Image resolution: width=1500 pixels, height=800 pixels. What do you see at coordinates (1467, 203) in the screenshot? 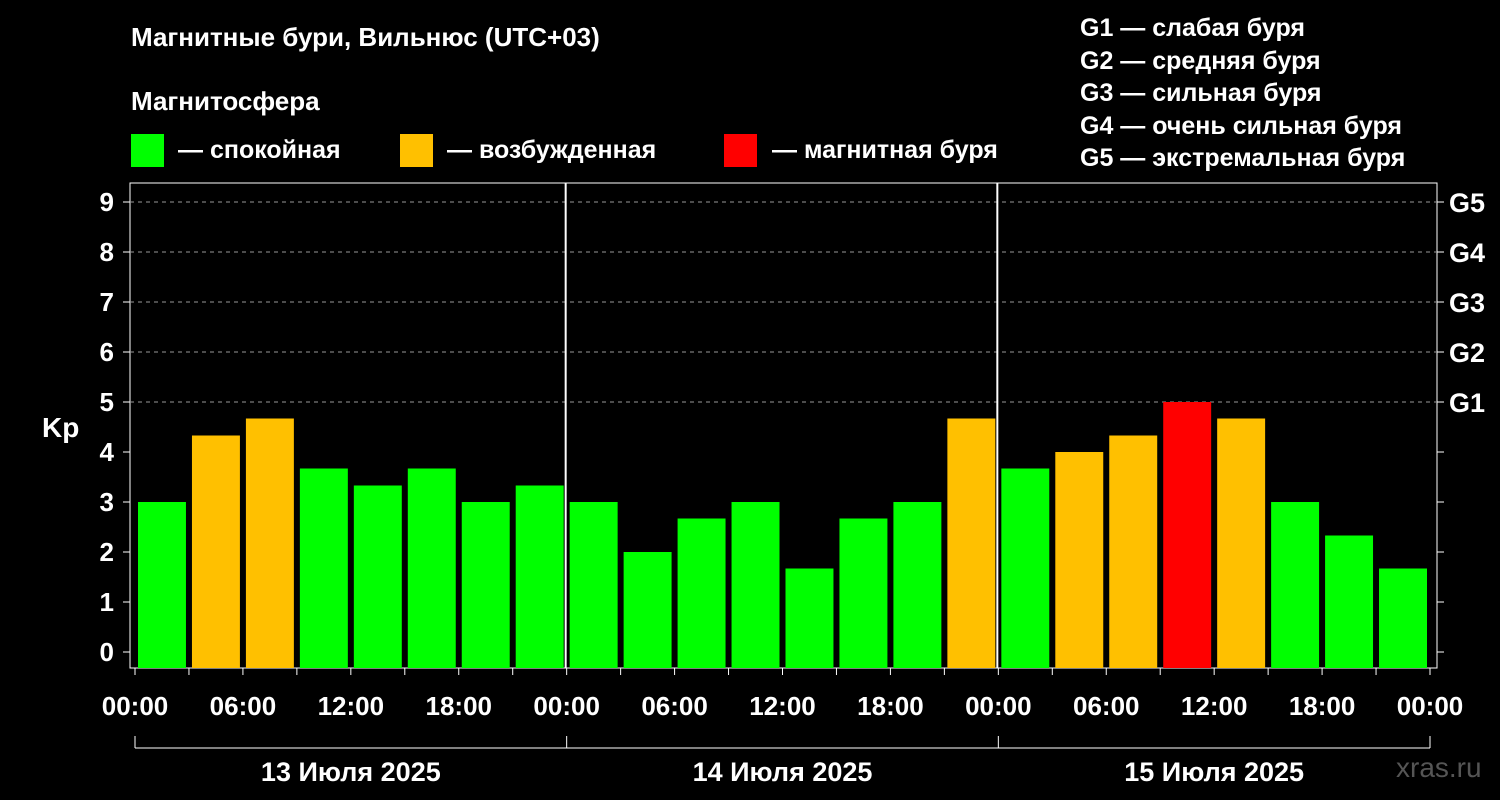
I see `right-tick-label: G5` at bounding box center [1467, 203].